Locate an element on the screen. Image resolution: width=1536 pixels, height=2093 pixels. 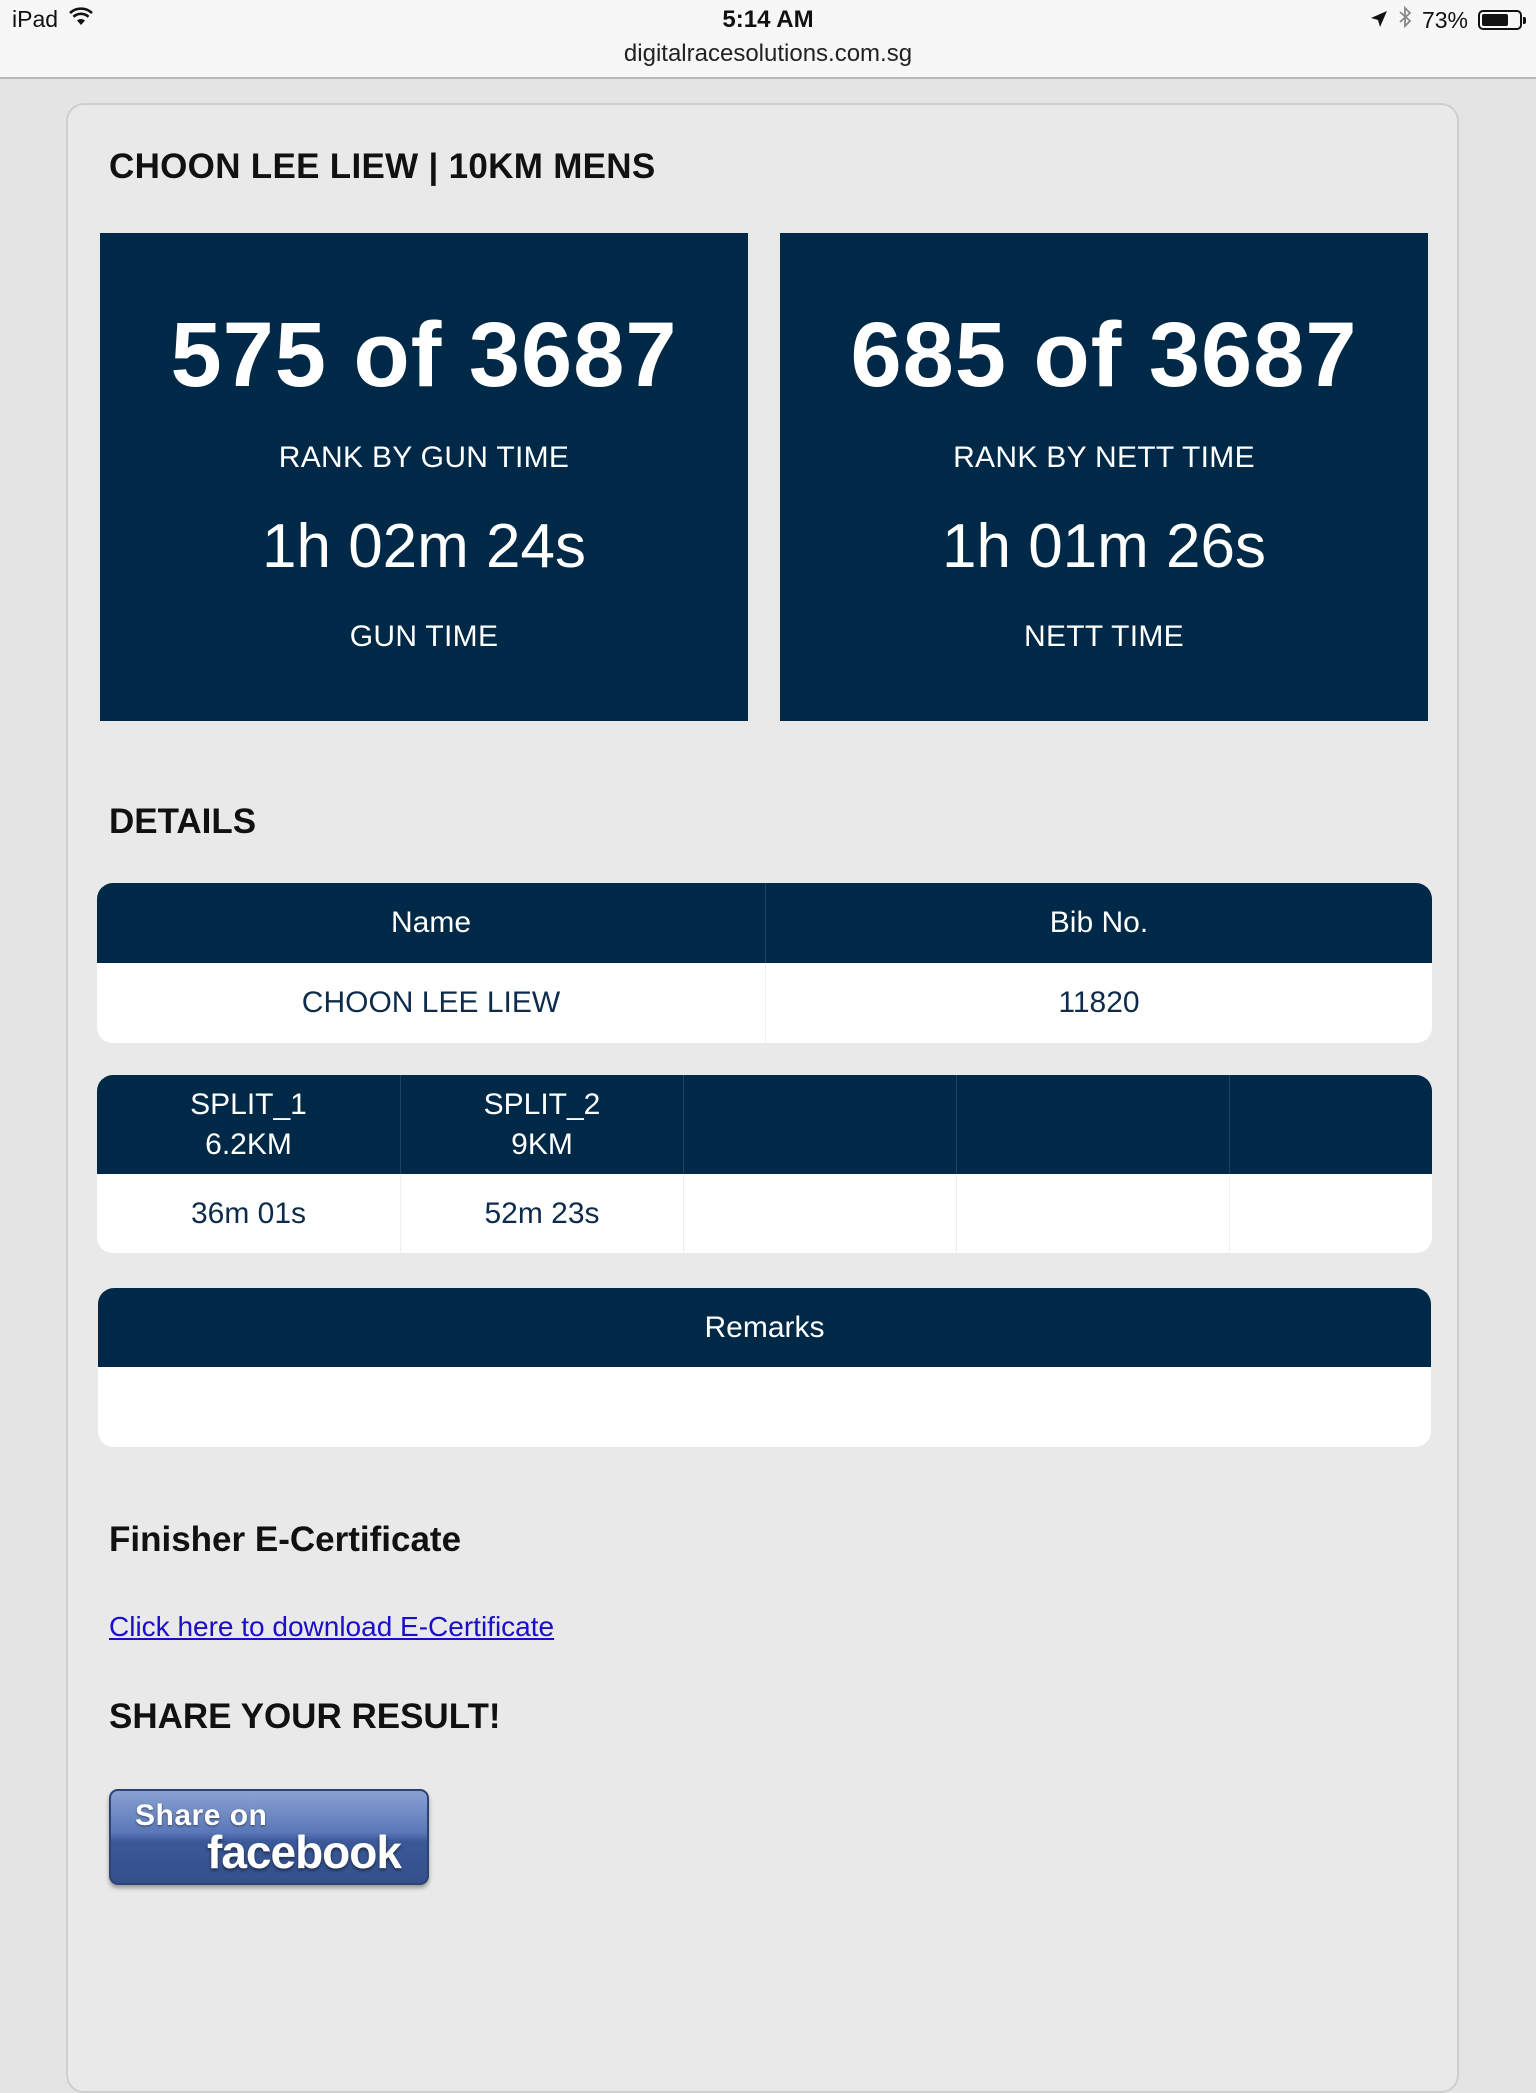
cell-name: CHOON LEE LIEW is located at coordinates (431, 1002).